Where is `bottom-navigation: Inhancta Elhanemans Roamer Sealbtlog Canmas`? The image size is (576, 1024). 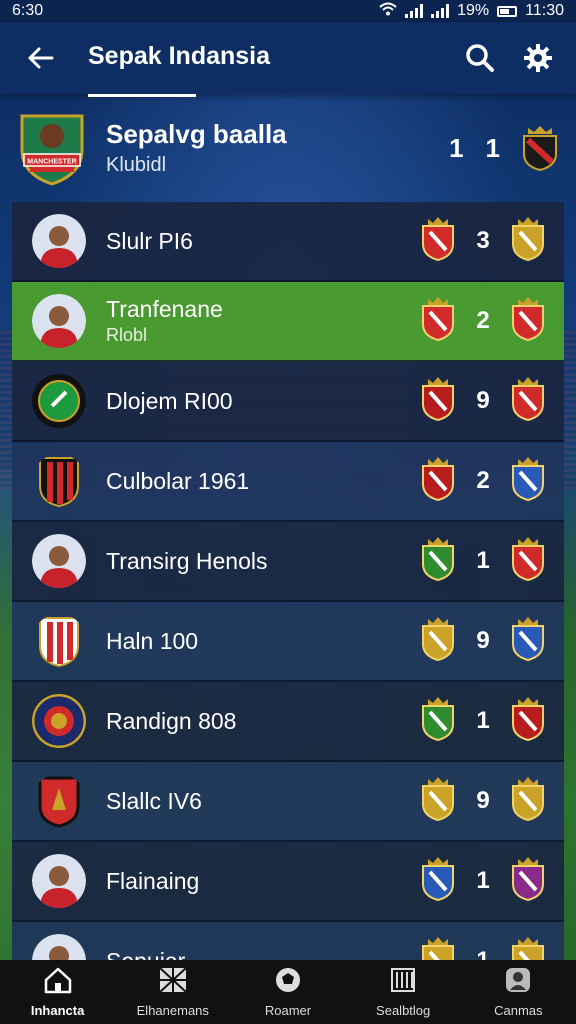 bottom-navigation: Inhancta Elhanemans Roamer Sealbtlog Canmas is located at coordinates (288, 992).